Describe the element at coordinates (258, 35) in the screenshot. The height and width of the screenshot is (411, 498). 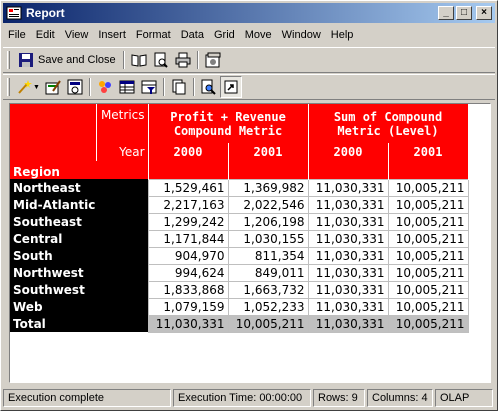
I see `menu-move: Move` at that location.